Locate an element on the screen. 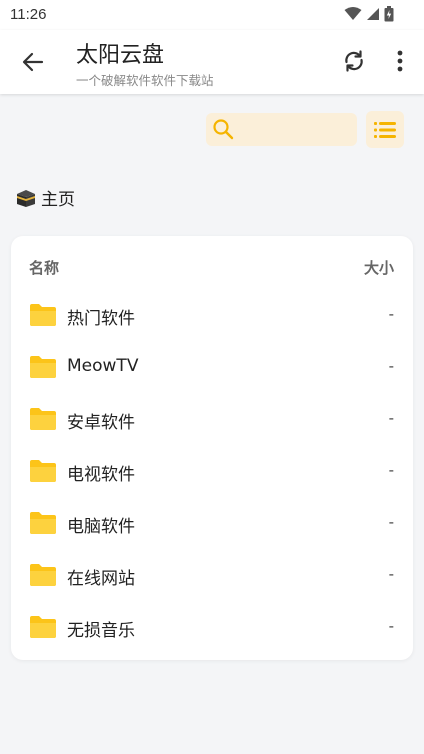  file-name: 在线网站 is located at coordinates (101, 579).